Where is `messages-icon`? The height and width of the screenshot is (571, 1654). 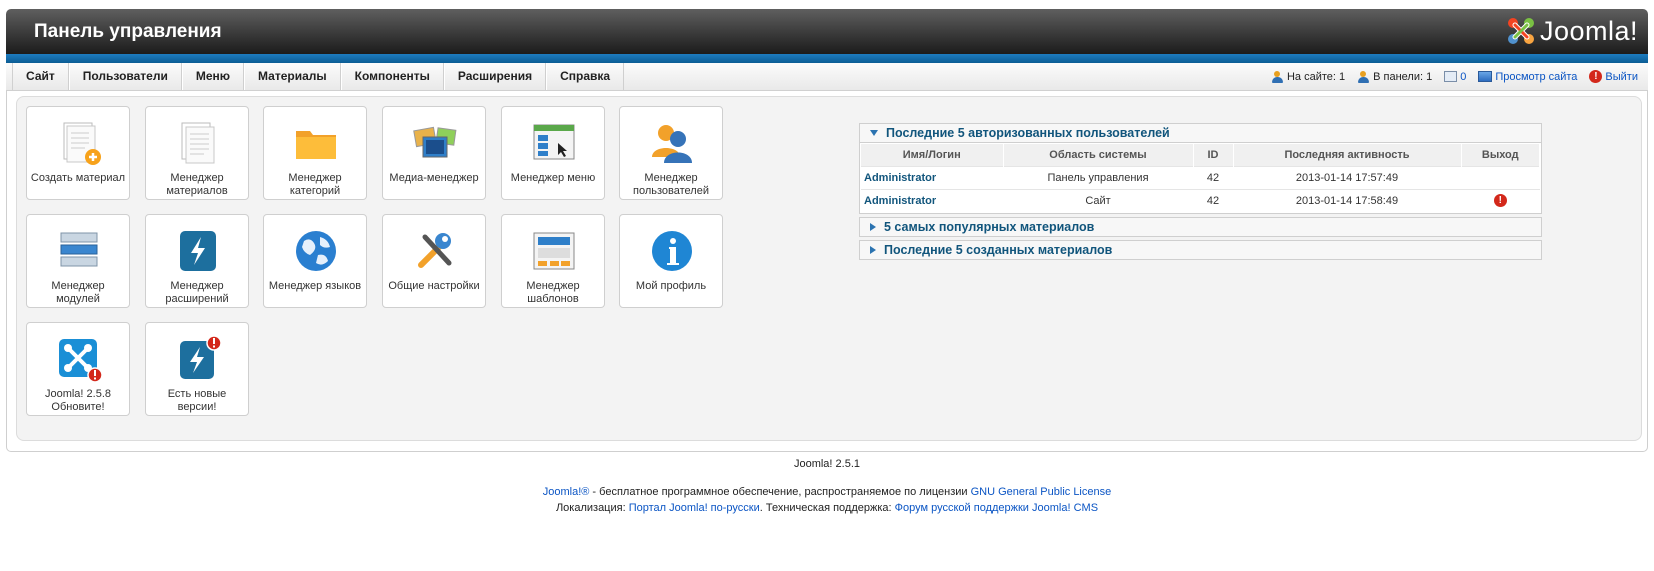 messages-icon is located at coordinates (1451, 76).